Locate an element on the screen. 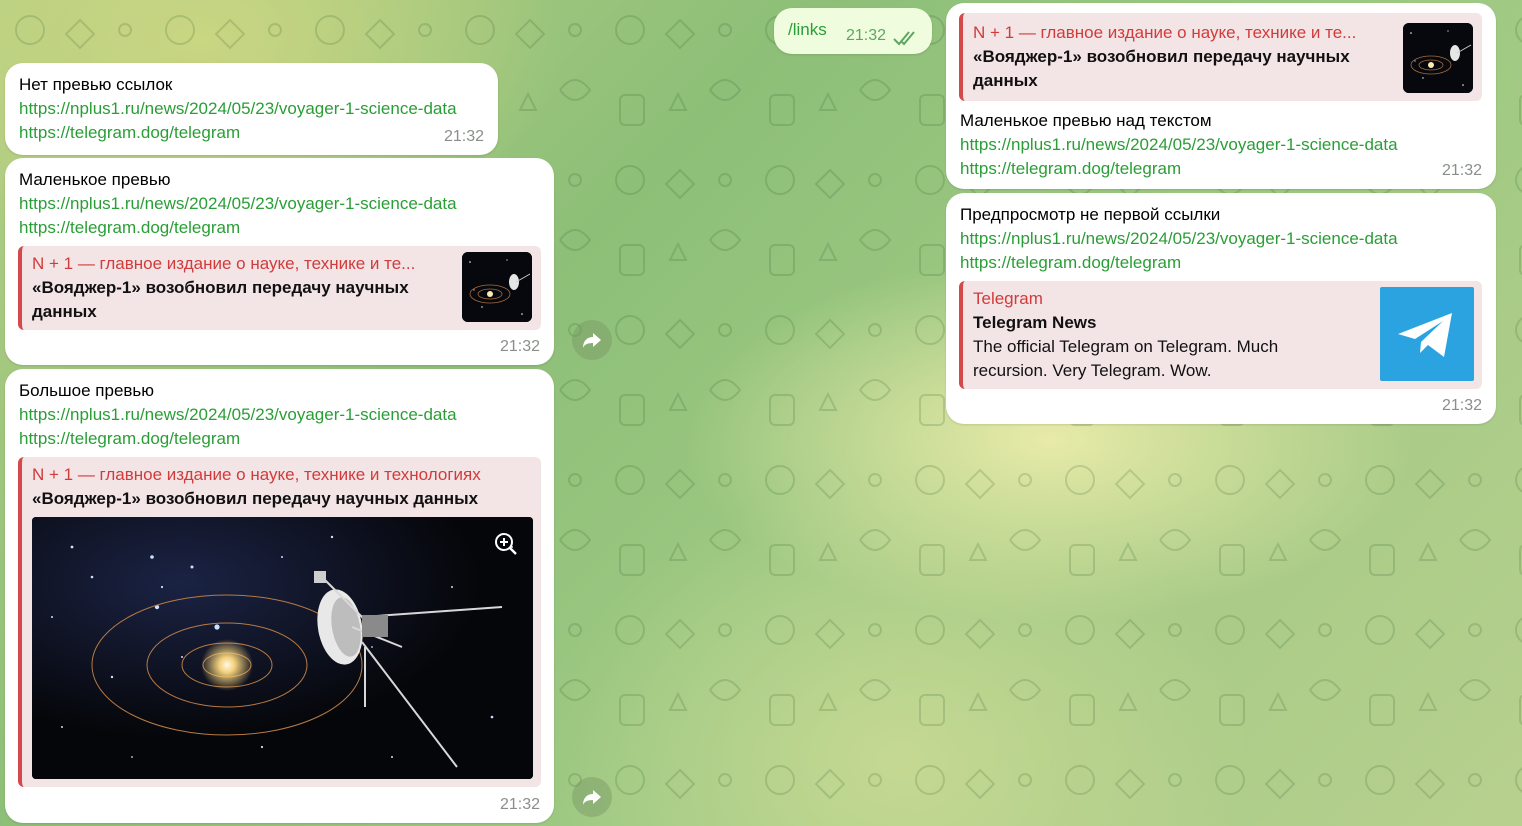 The image size is (1522, 826). telegram-logo-icon is located at coordinates (1425, 335).